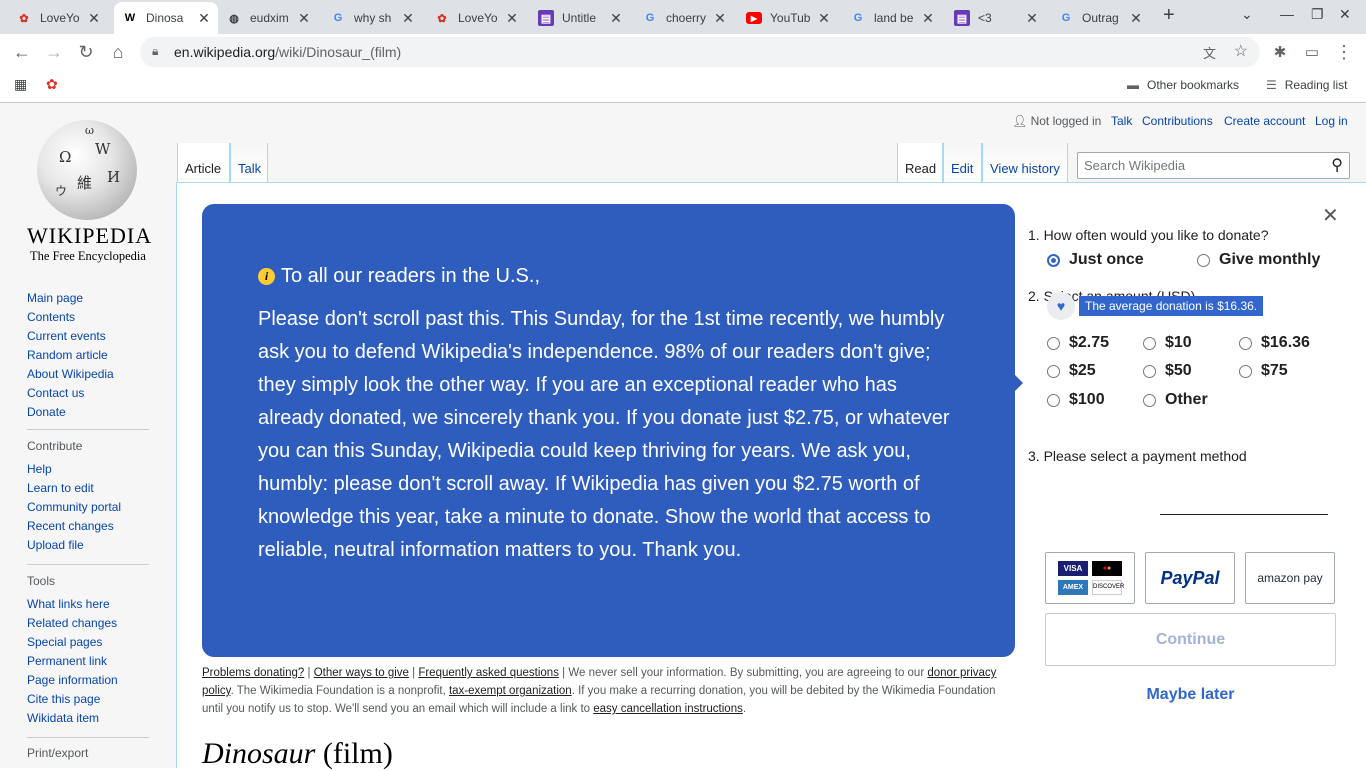  Describe the element at coordinates (52, 84) in the screenshot. I see `bear-bookmark-icon: ✿` at that location.